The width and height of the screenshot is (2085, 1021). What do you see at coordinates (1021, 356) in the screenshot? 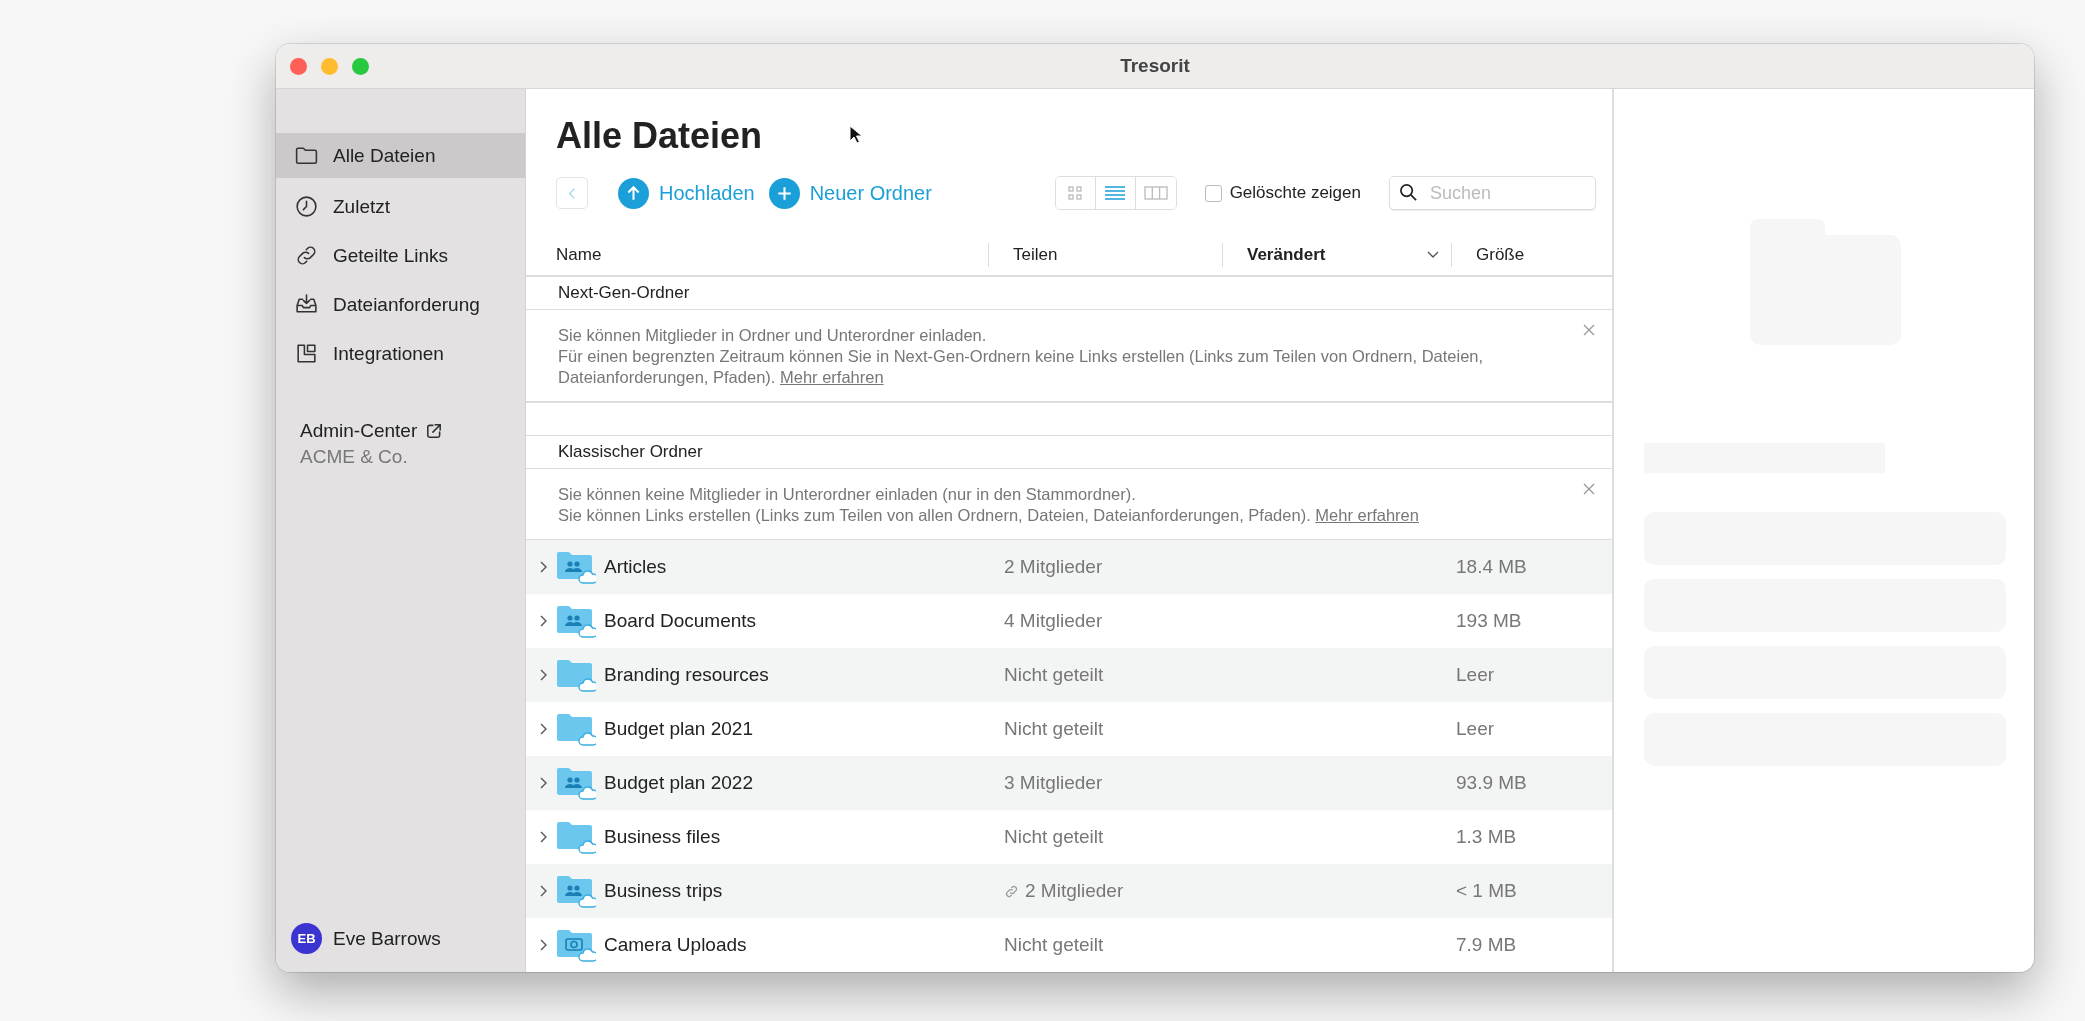
I see `notice-text: Sie können Mitglieder in Ordner und Unterordner einladen. Für einen begrenzten Zeitraum können Sie in Next-Gen-Ordnern keine Links erstellen (Links zum Teilen von Ordnern, Dateien, Dateianforderungen, Pfaden). Mehr erfahren` at bounding box center [1021, 356].